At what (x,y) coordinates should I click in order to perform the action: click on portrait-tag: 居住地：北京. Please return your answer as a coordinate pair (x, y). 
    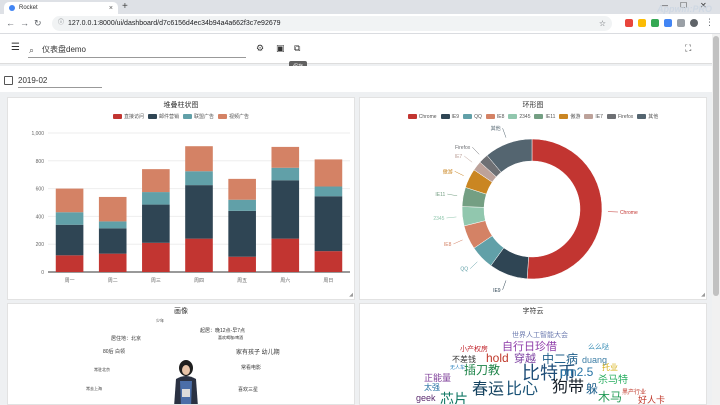
    Looking at the image, I should click on (126, 339).